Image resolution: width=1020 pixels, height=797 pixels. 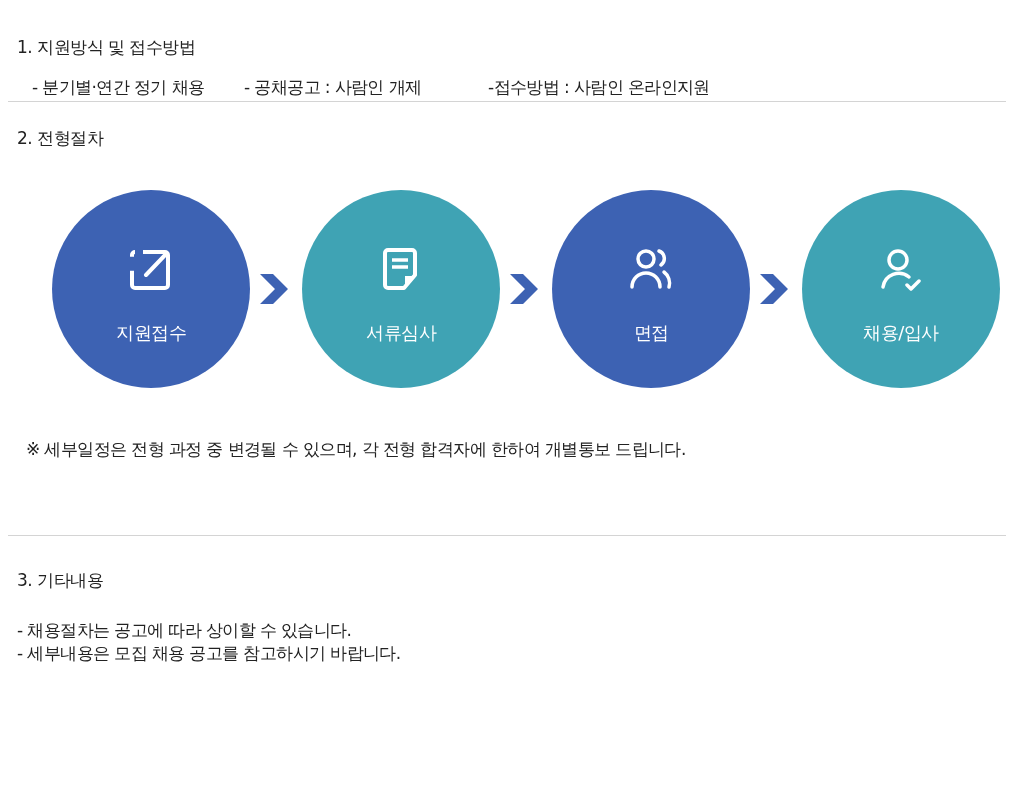 I want to click on step-label: 서류심사, so click(x=401, y=333).